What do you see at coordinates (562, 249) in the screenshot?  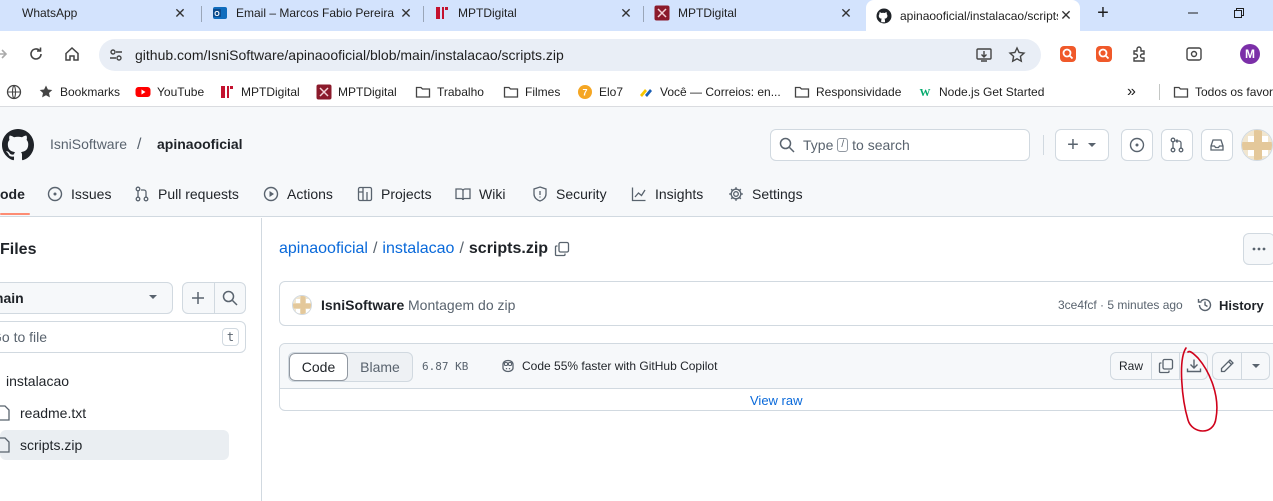 I see `copy-path-icon` at bounding box center [562, 249].